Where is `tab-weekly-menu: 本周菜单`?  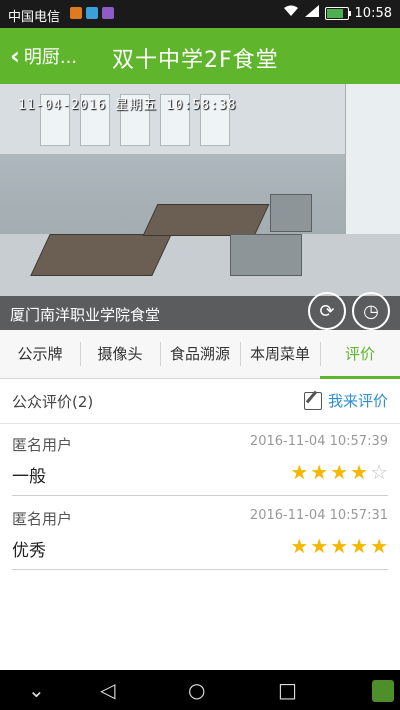 tab-weekly-menu: 本周菜单 is located at coordinates (280, 354).